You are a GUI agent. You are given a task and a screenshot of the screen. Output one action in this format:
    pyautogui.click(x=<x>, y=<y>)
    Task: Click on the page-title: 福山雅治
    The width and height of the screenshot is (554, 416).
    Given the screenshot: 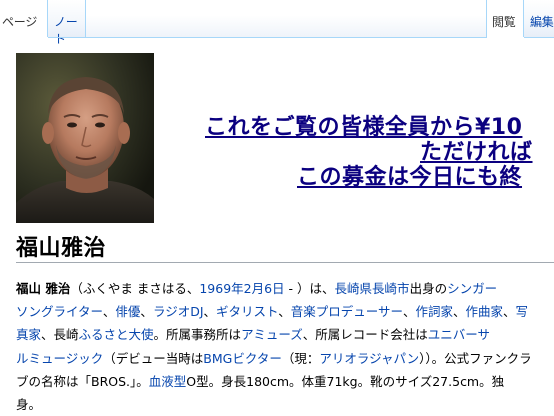 What is the action you would take?
    pyautogui.click(x=61, y=248)
    